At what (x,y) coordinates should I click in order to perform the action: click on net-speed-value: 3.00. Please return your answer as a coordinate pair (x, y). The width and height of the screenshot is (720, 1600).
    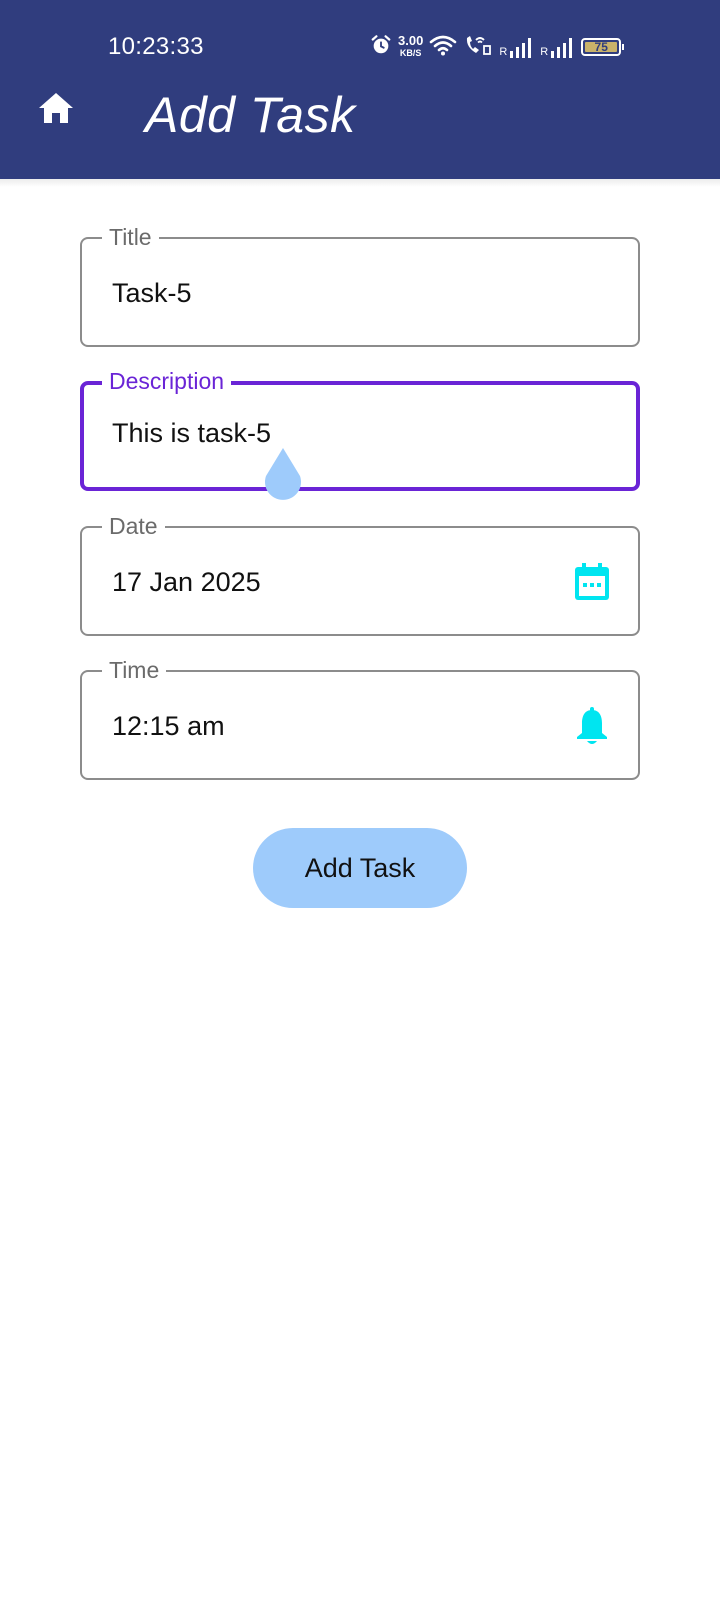
    Looking at the image, I should click on (411, 40).